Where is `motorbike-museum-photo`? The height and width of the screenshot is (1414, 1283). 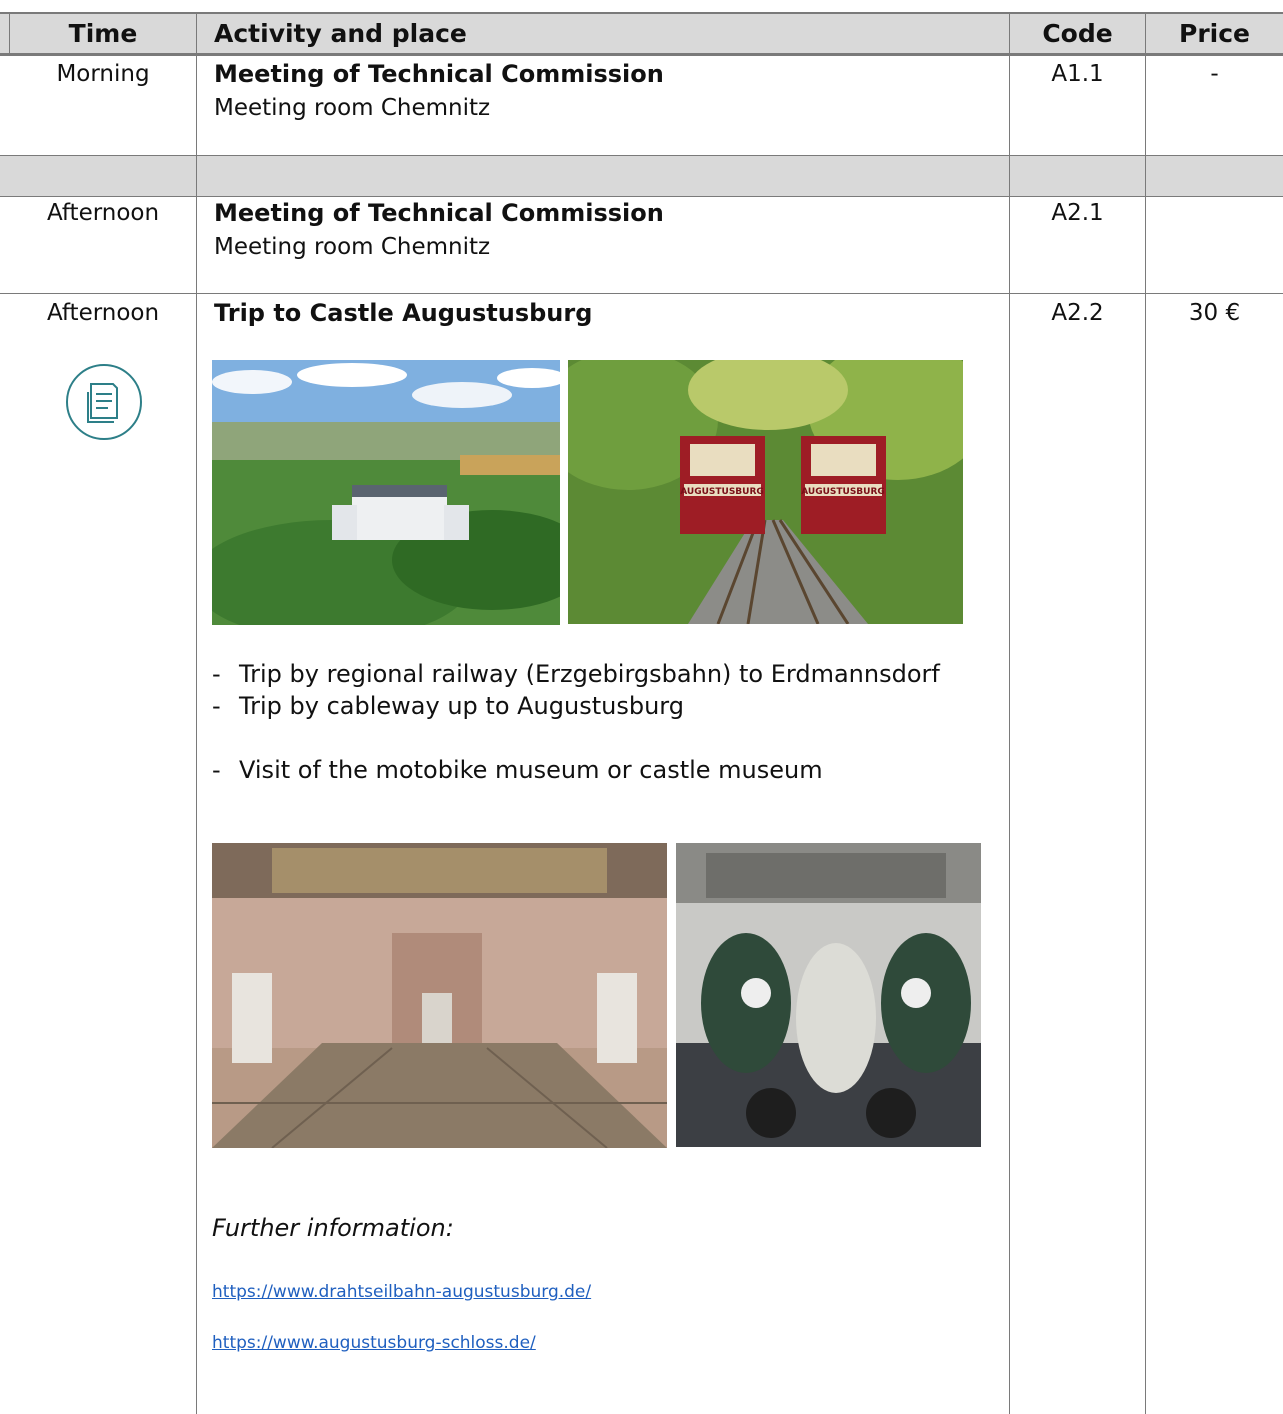
motorbike-museum-photo is located at coordinates (828, 995).